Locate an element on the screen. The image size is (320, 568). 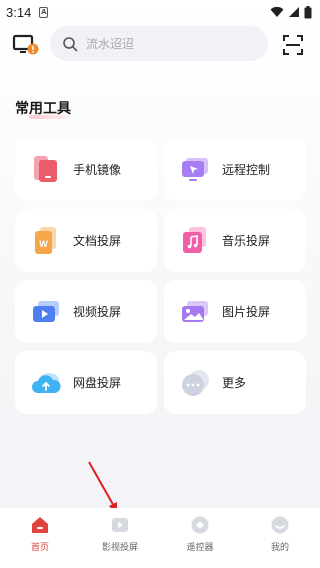
tool-label: 远程控制 is located at coordinates (246, 170).